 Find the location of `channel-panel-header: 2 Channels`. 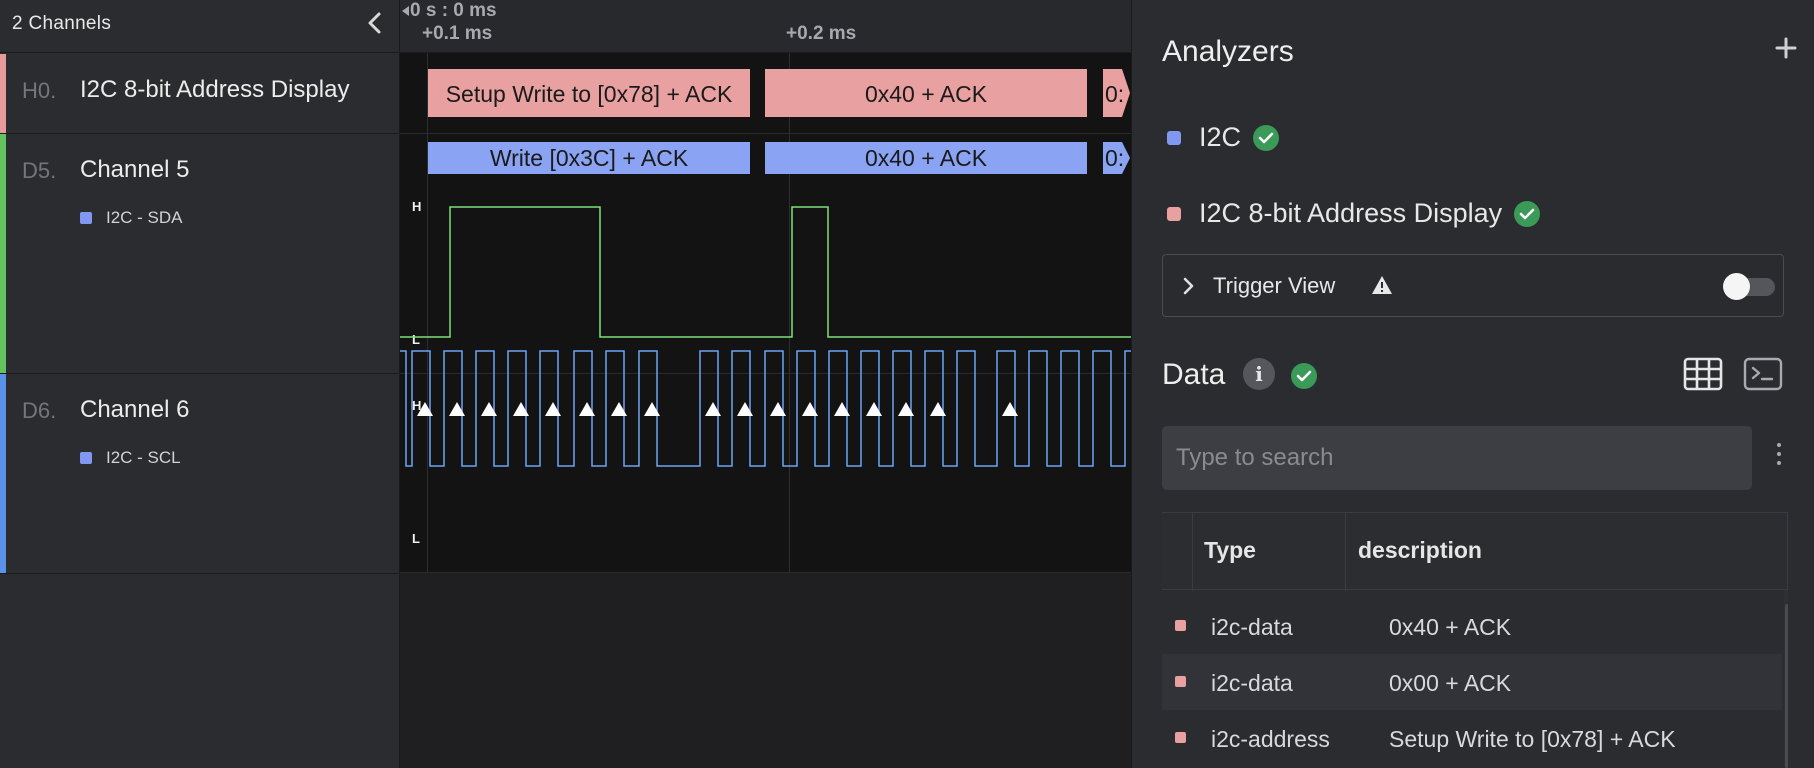

channel-panel-header: 2 Channels is located at coordinates (200, 26).